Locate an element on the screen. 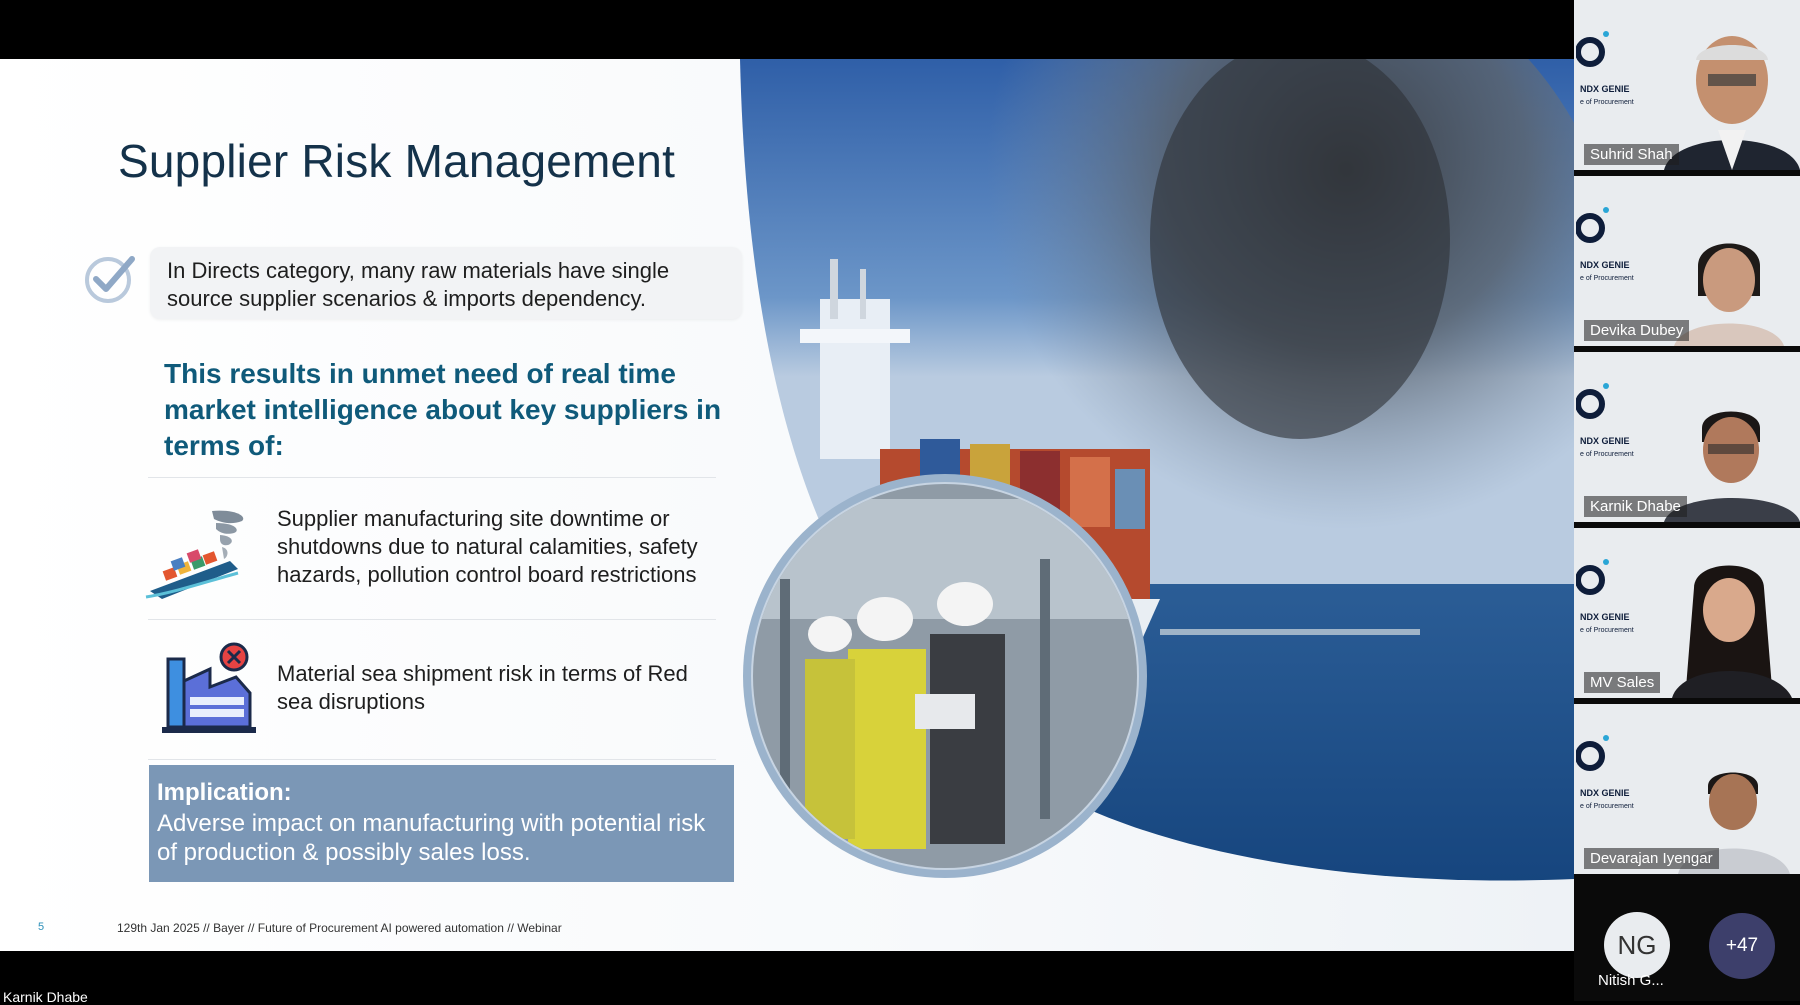  implication-title: Implication: is located at coordinates (224, 792).